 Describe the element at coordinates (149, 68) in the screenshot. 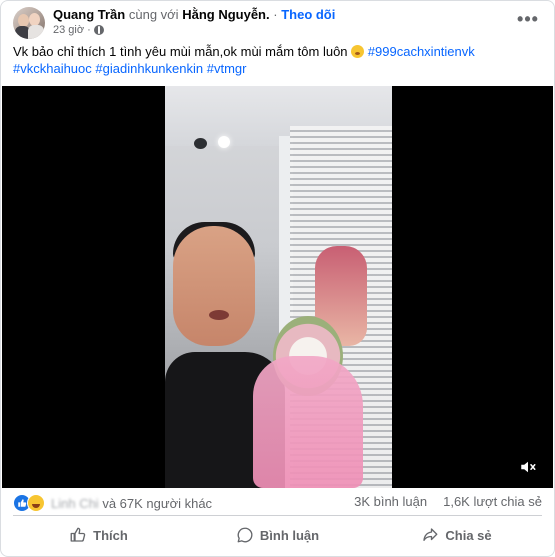

I see `hashtag-link: #giadinhkunkenkin` at that location.